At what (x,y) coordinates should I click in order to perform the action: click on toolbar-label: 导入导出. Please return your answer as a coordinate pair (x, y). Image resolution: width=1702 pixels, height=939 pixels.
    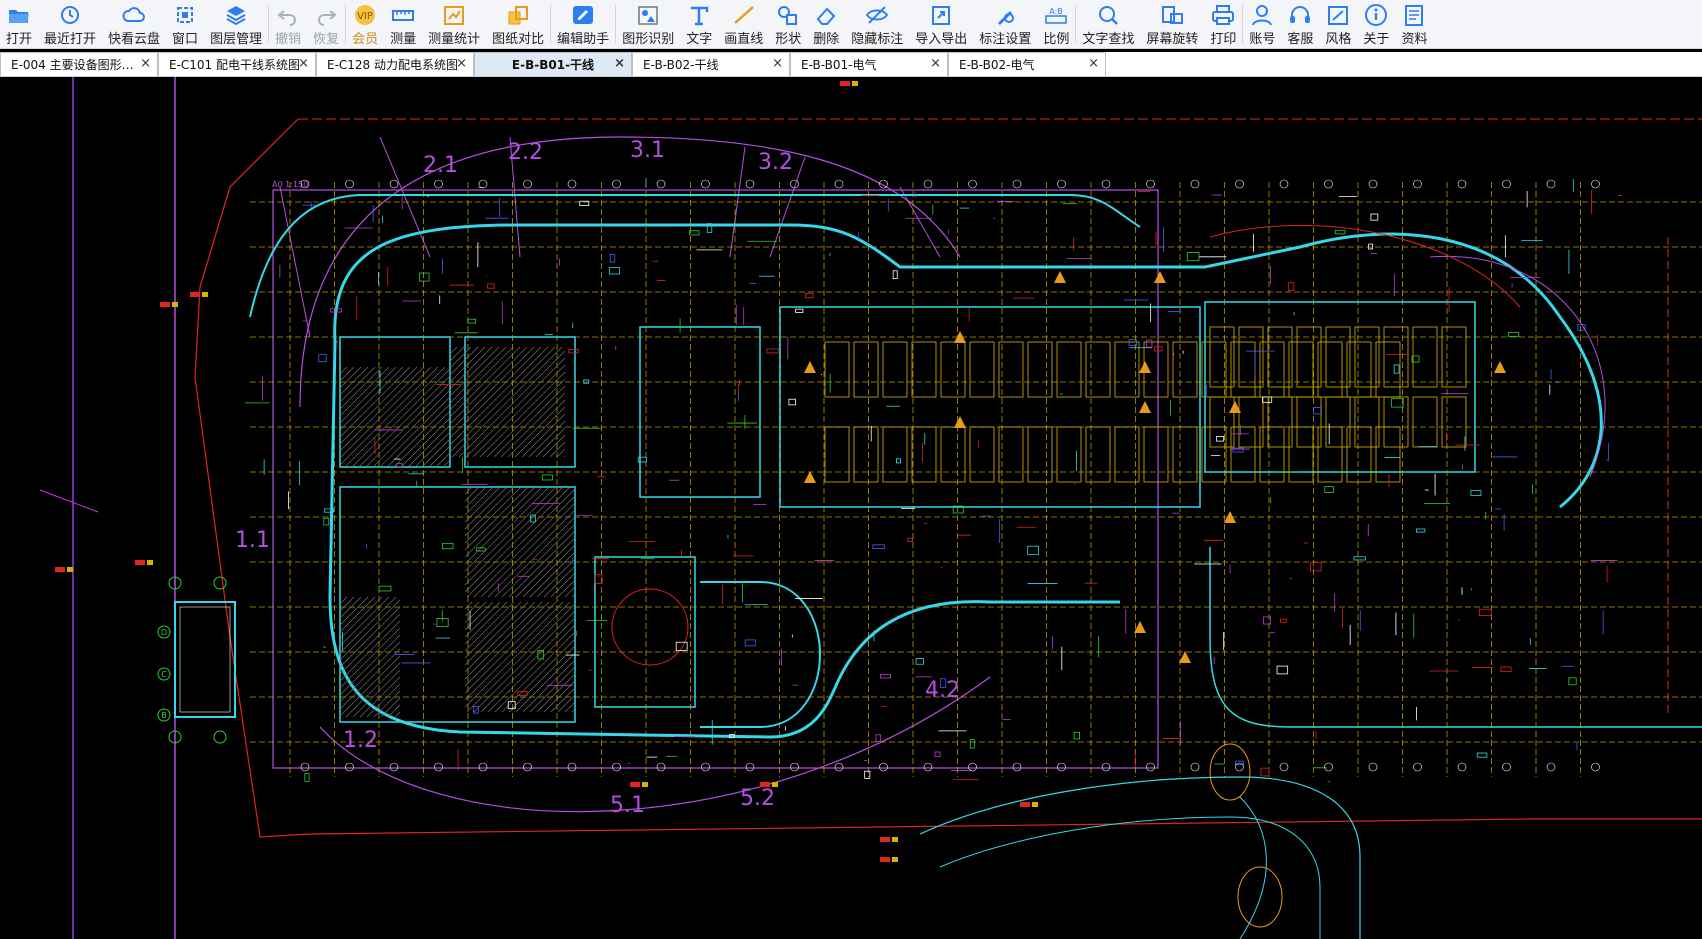
    Looking at the image, I should click on (941, 39).